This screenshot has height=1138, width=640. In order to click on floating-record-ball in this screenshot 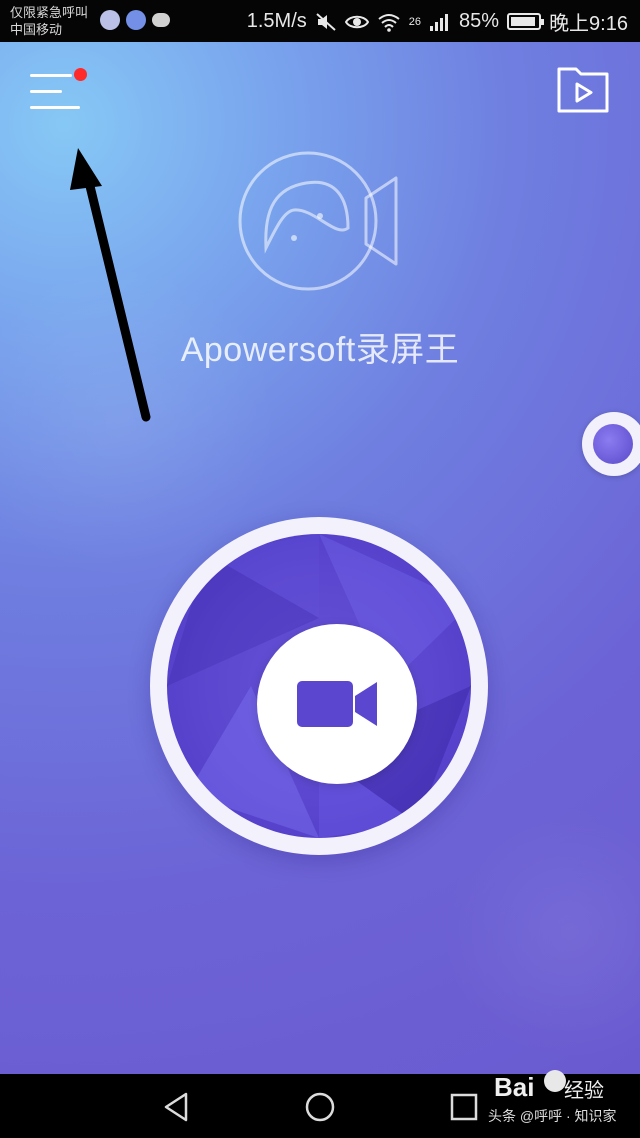, I will do `click(611, 444)`.